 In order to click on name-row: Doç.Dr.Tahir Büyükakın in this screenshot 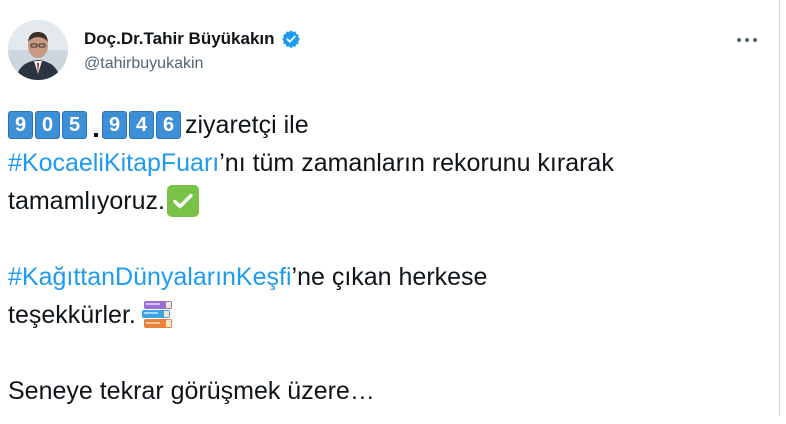, I will do `click(192, 39)`.